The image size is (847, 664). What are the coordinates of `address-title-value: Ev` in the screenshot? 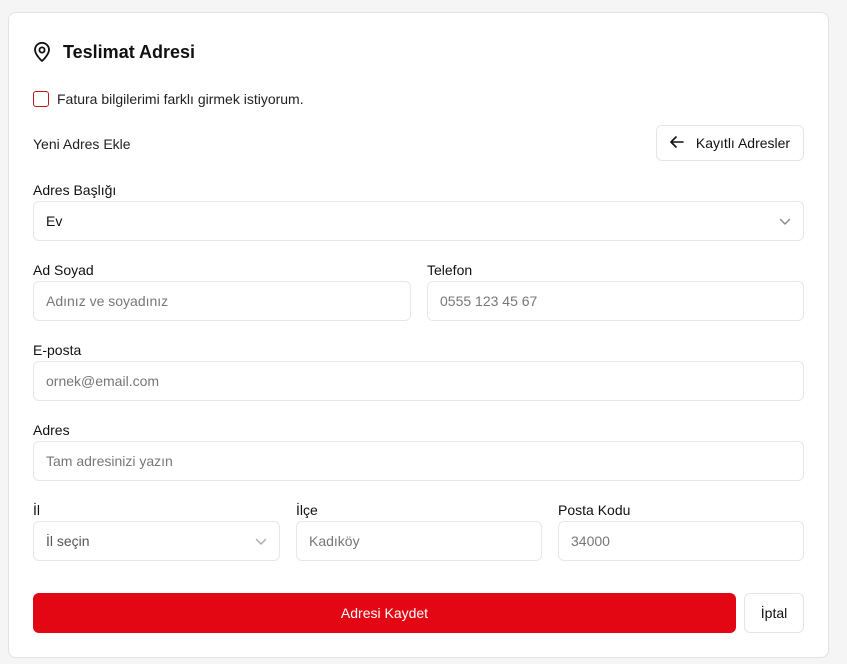 It's located at (54, 221).